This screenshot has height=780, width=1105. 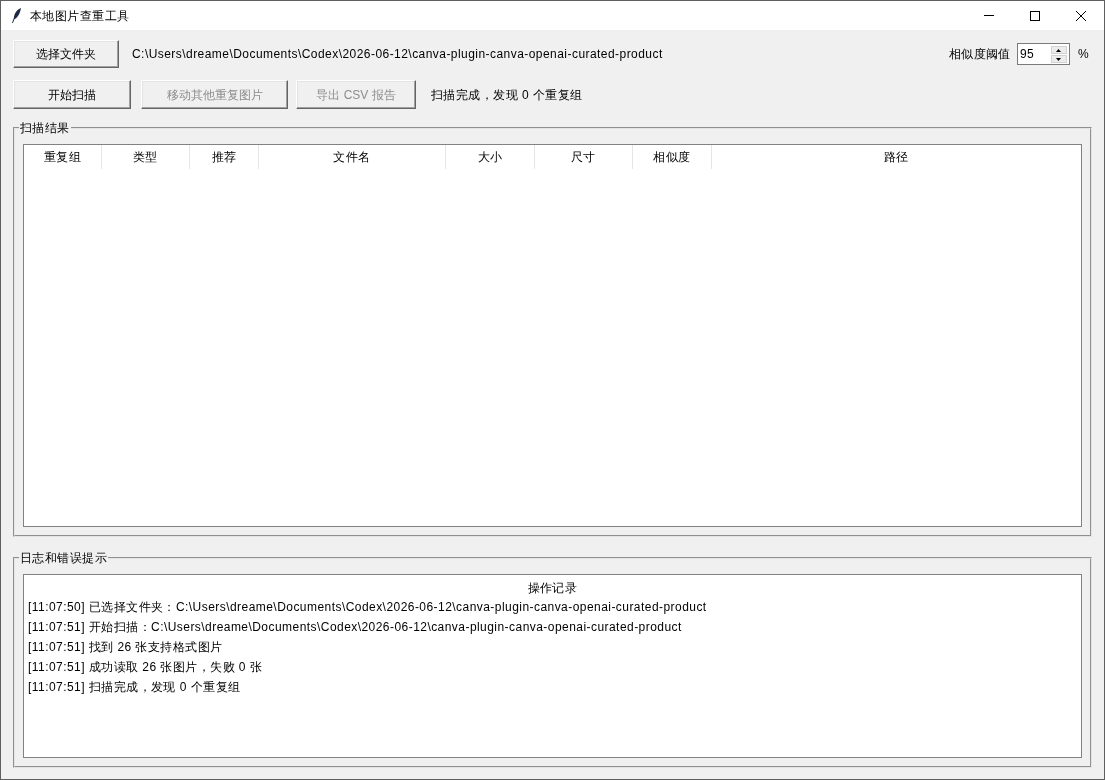 I want to click on log-heading: 操作记录, so click(x=552, y=588).